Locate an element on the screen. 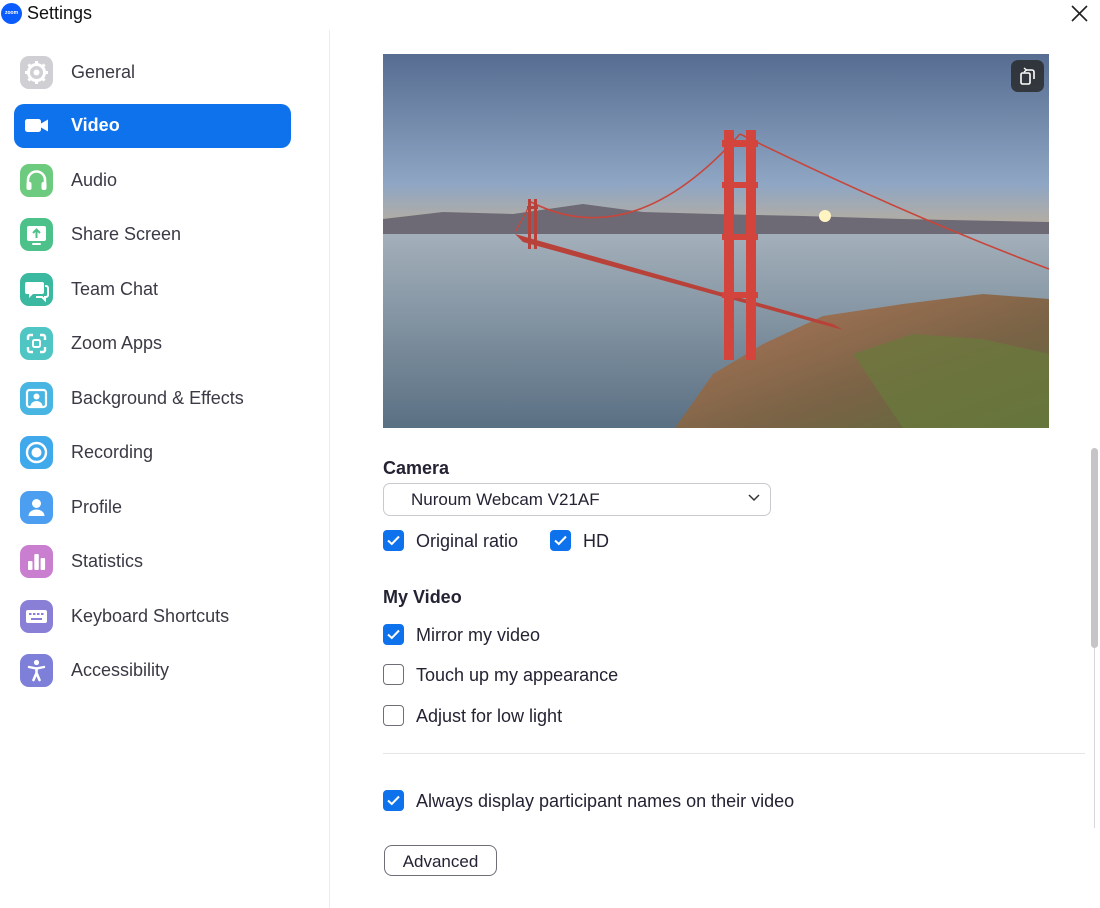 This screenshot has width=1100, height=908. touch-up-appearance-checkbox: Touch up my appearance is located at coordinates (508, 676).